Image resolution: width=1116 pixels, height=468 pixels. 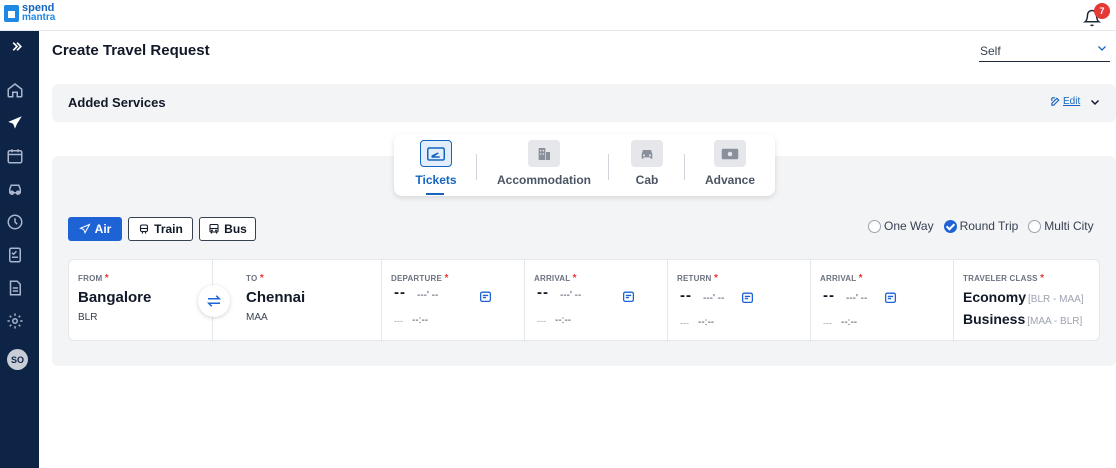 What do you see at coordinates (257, 317) in the screenshot?
I see `to-code: MAA` at bounding box center [257, 317].